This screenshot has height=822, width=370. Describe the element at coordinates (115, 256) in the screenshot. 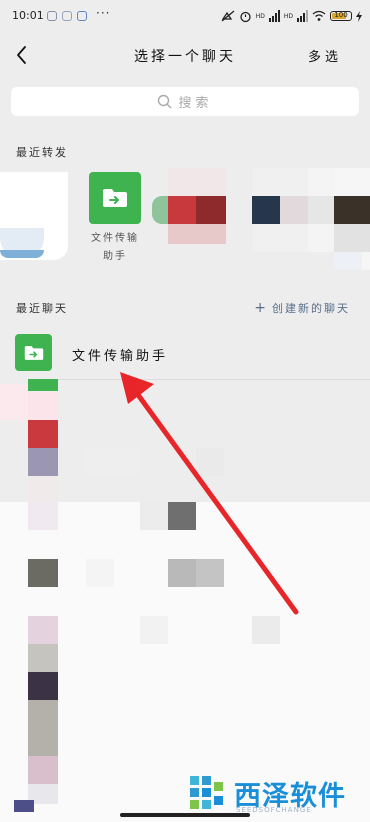

I see `forward-label-line: 助手` at that location.